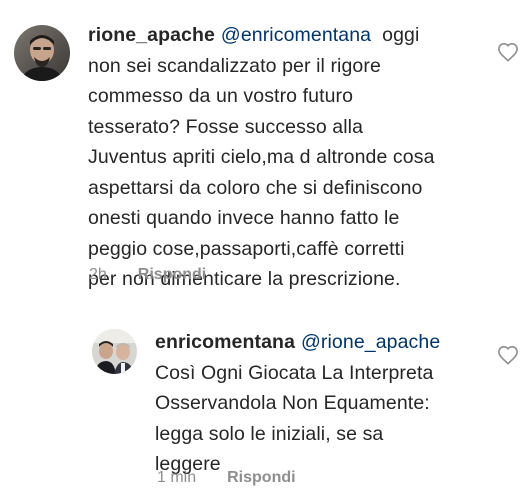 The image size is (528, 494). I want to click on comment-2-meta: 1 min Rispondi, so click(226, 478).